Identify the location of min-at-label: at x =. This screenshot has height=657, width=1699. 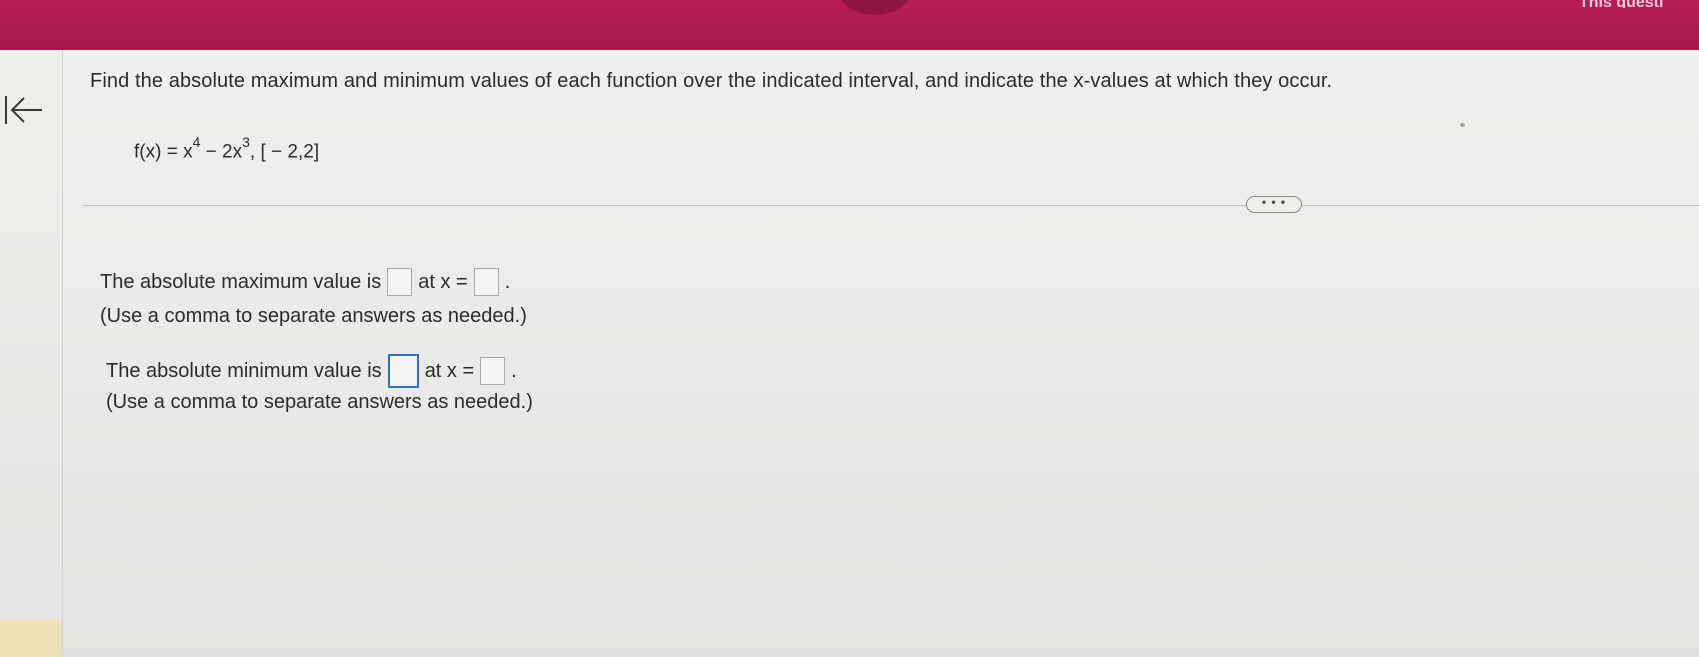
(449, 370).